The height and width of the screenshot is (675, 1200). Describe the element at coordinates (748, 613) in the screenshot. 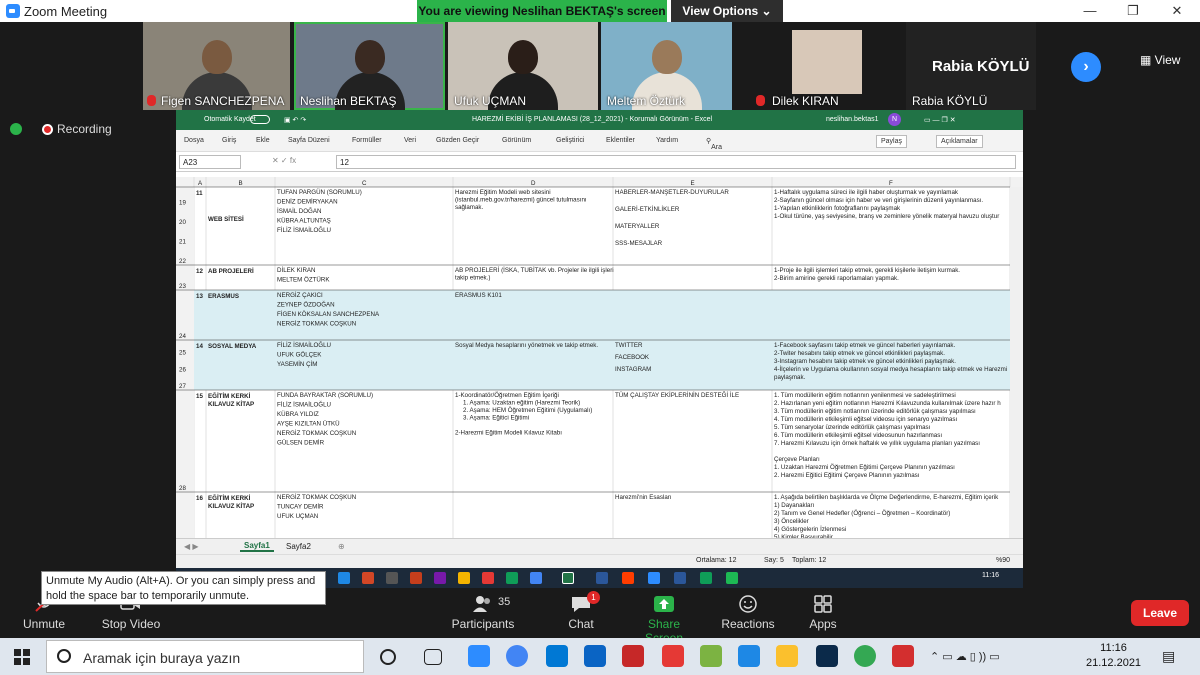

I see `reactions-button: Reactions` at that location.